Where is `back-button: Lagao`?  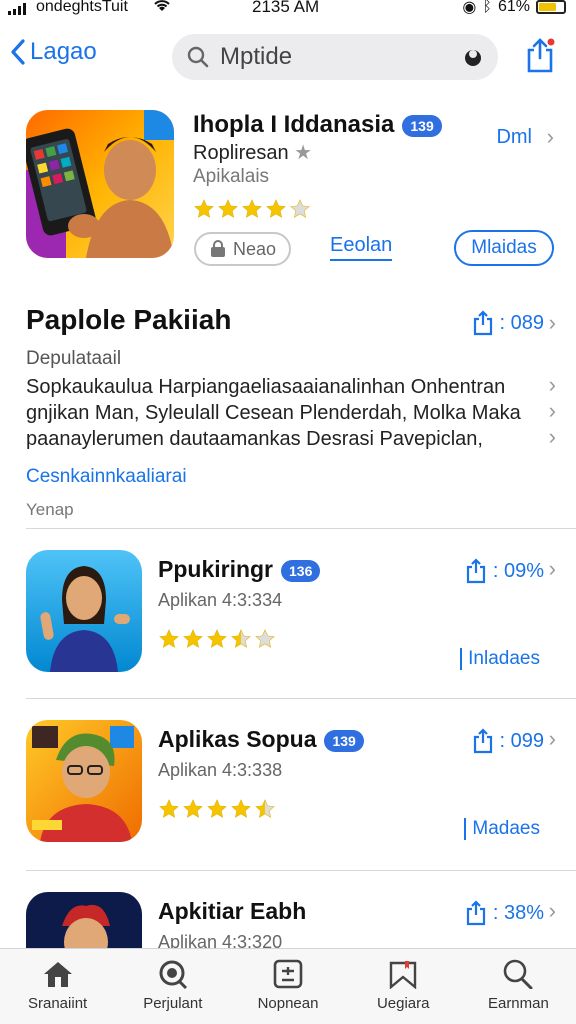 back-button: Lagao is located at coordinates (53, 52).